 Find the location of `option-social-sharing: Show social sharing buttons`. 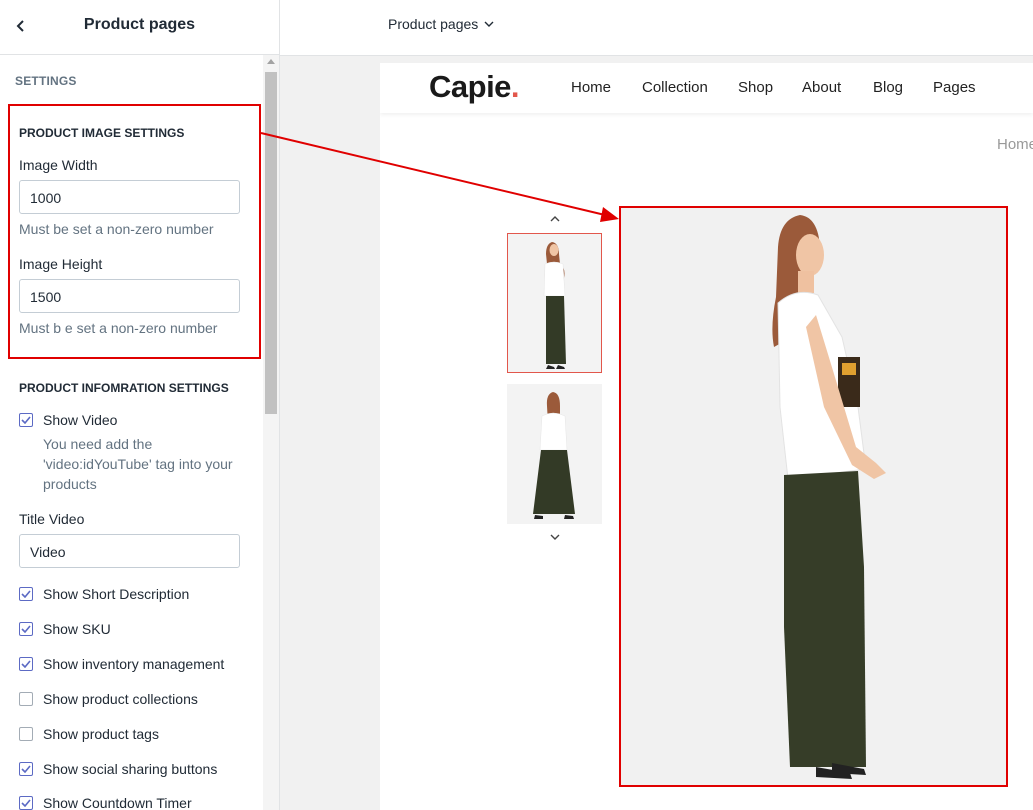

option-social-sharing: Show social sharing buttons is located at coordinates (118, 769).